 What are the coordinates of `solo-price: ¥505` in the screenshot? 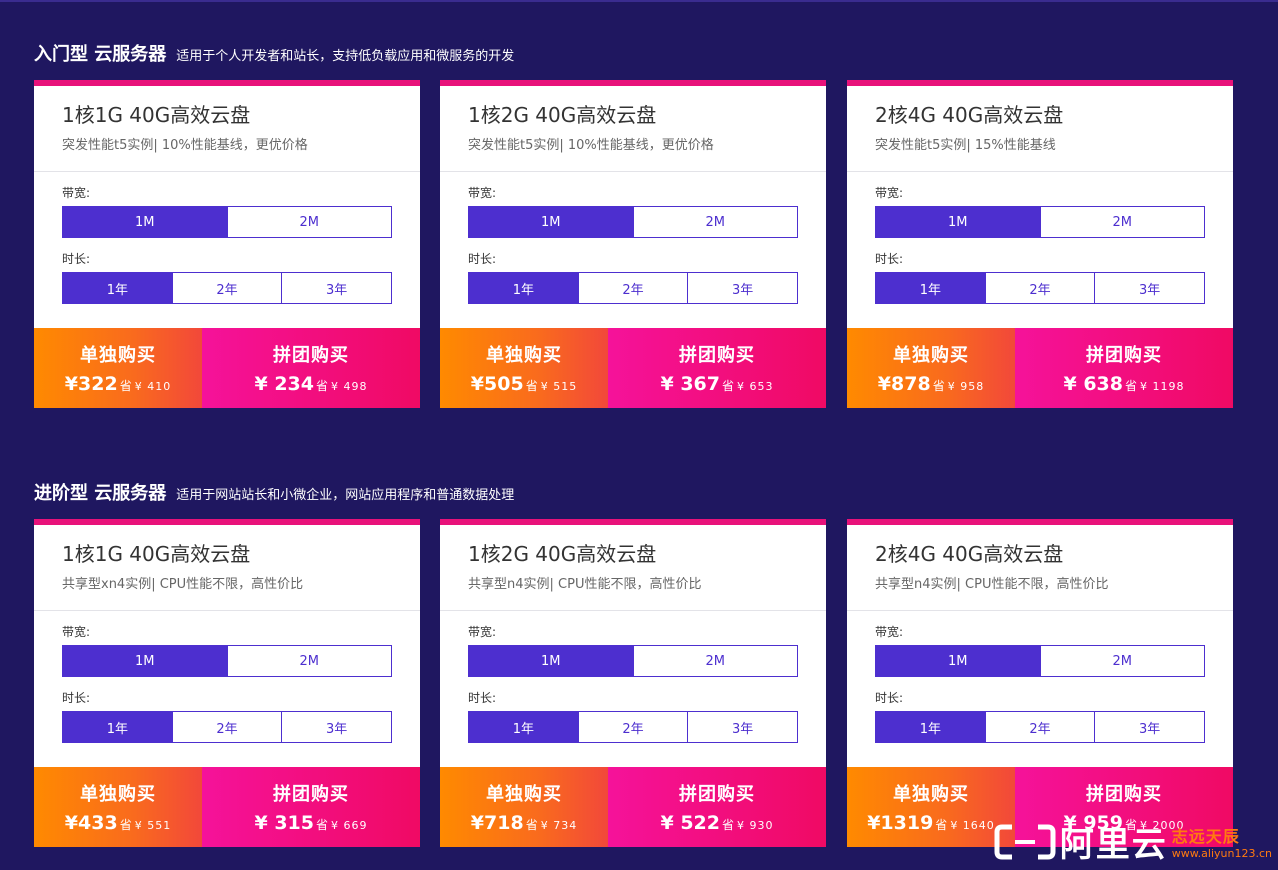 It's located at (497, 384).